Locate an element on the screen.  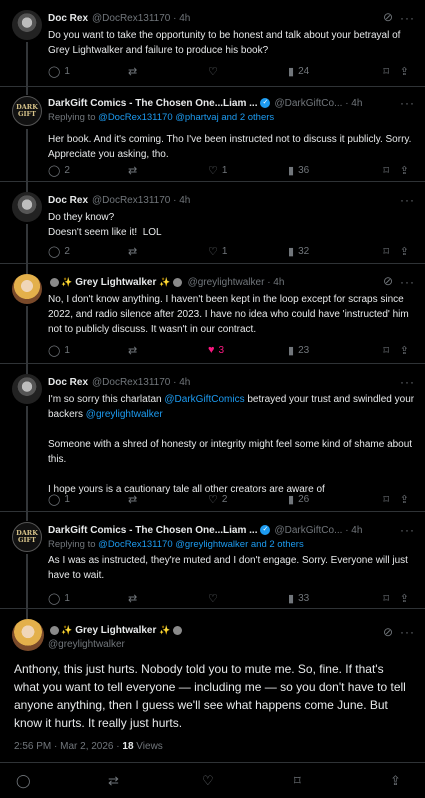
avatar-logo-text: DARK GIFT is located at coordinates (27, 536).